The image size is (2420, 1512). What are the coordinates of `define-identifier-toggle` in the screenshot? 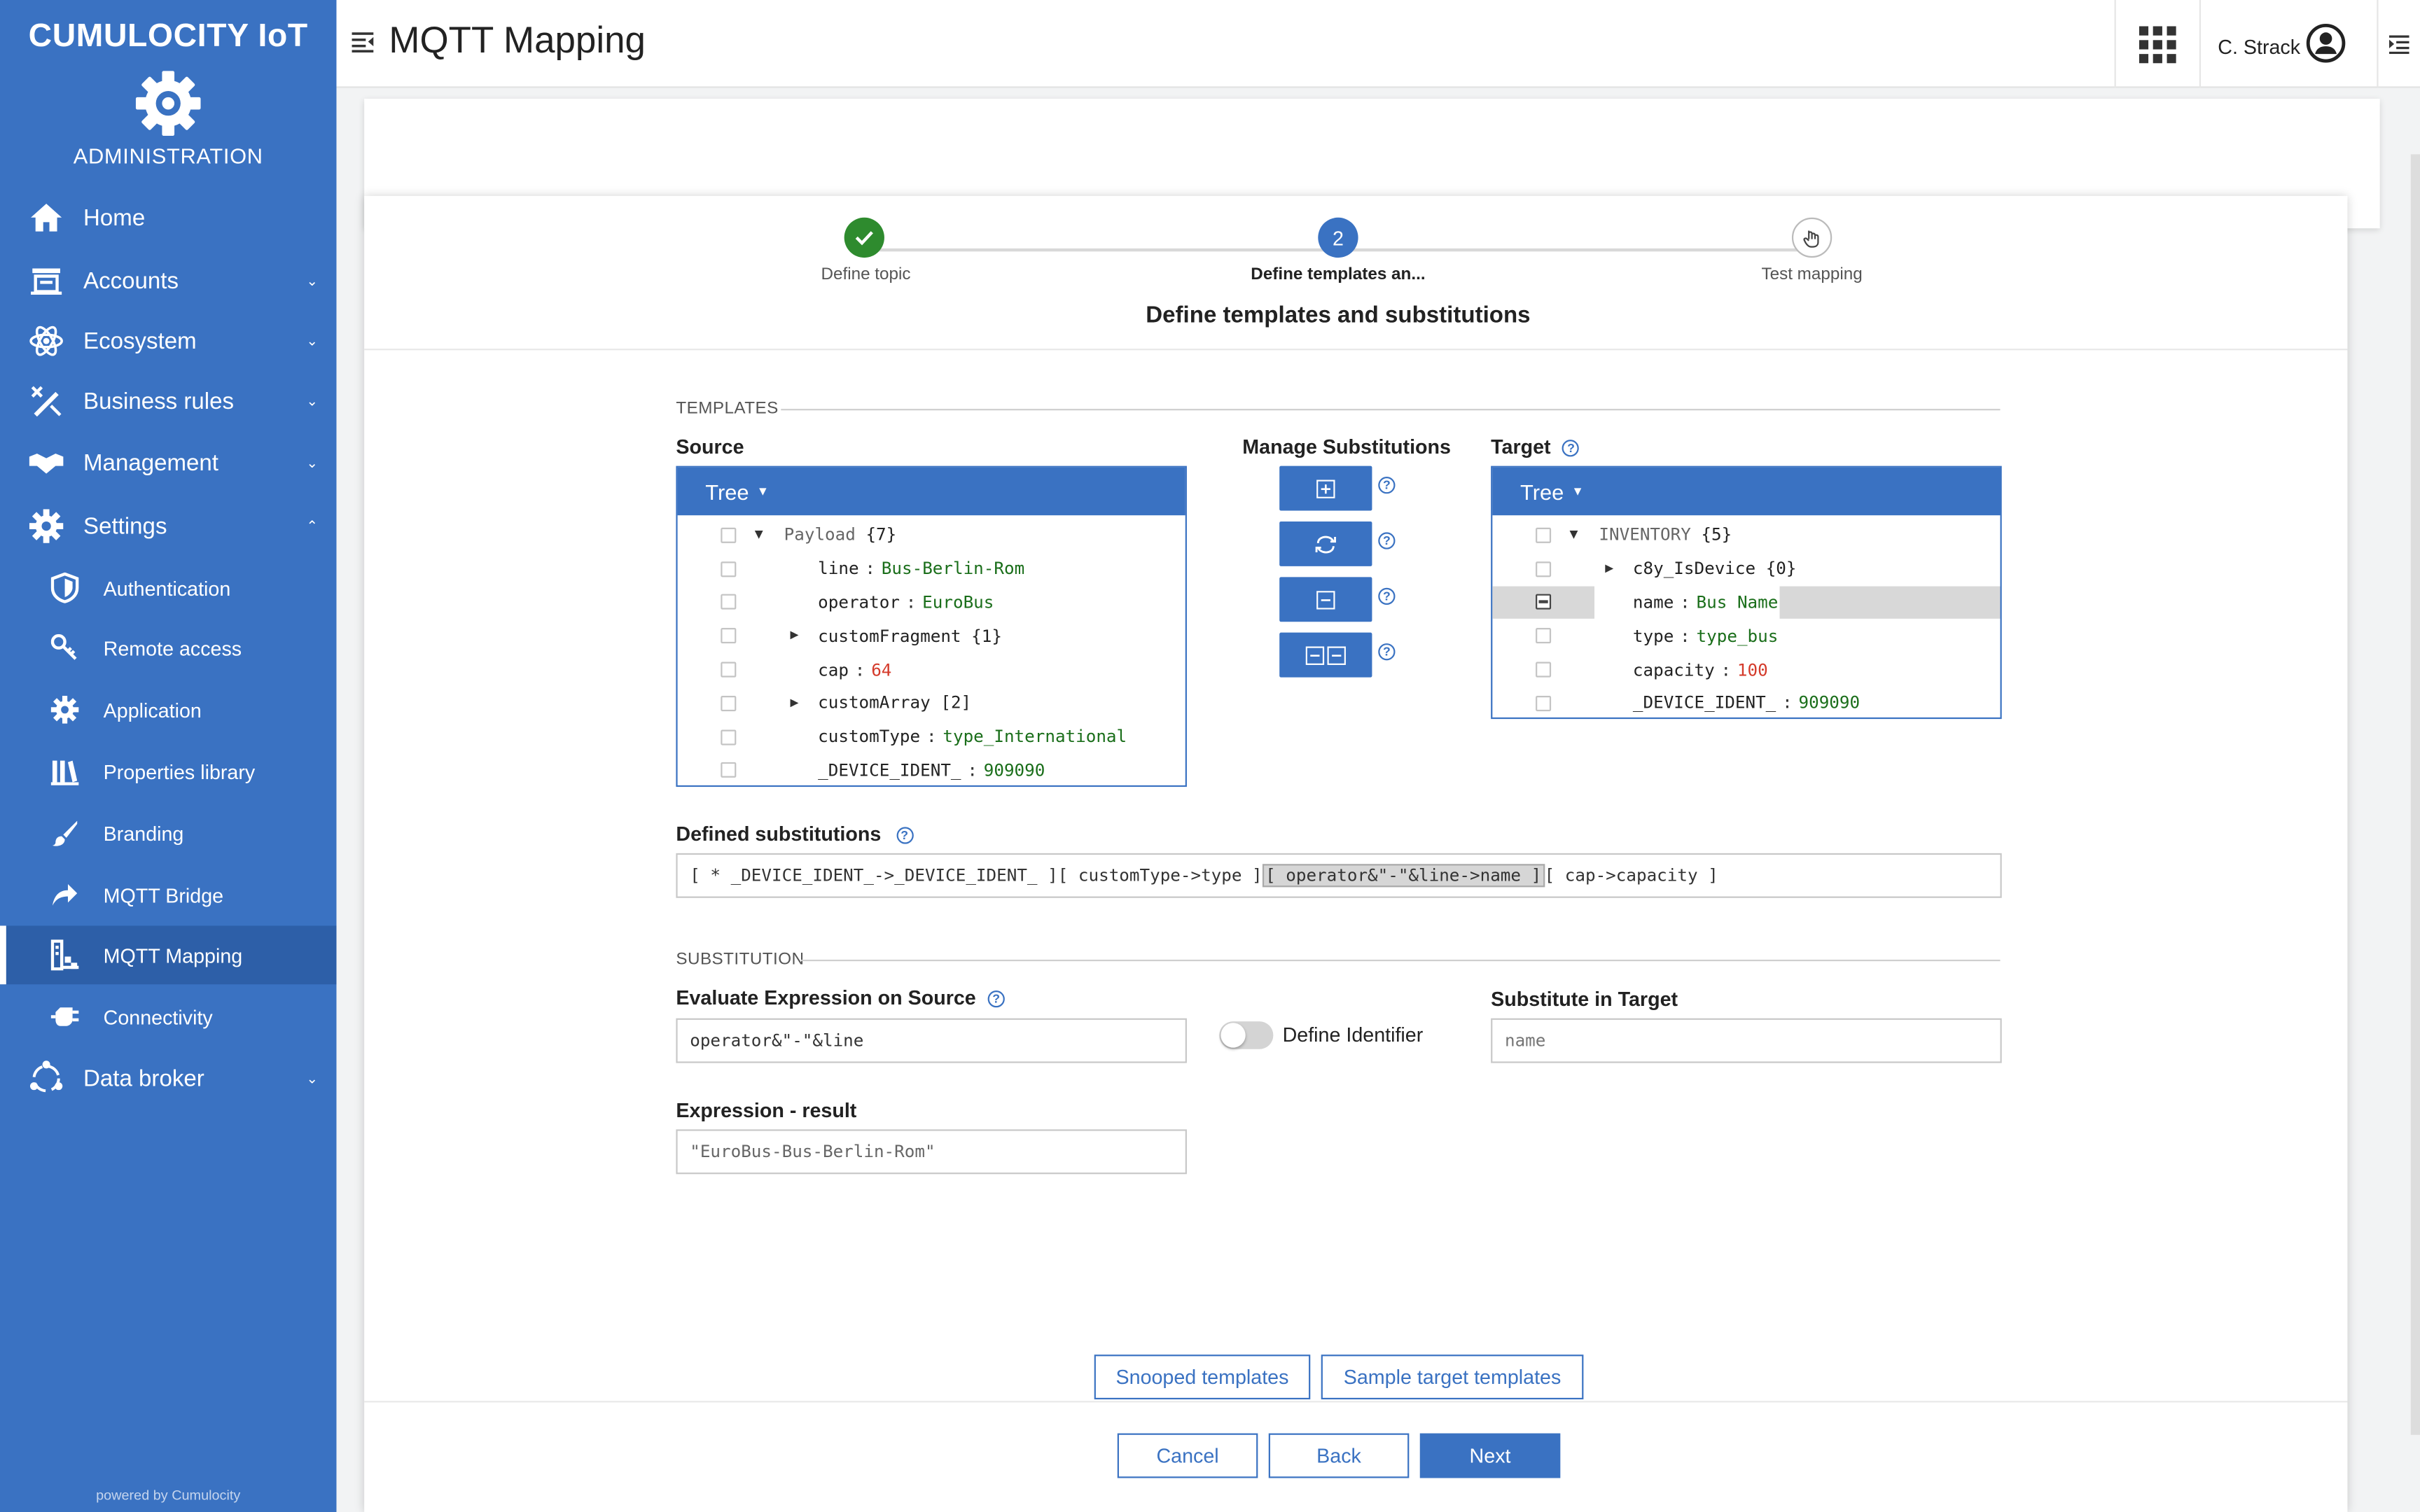 It's located at (1246, 1035).